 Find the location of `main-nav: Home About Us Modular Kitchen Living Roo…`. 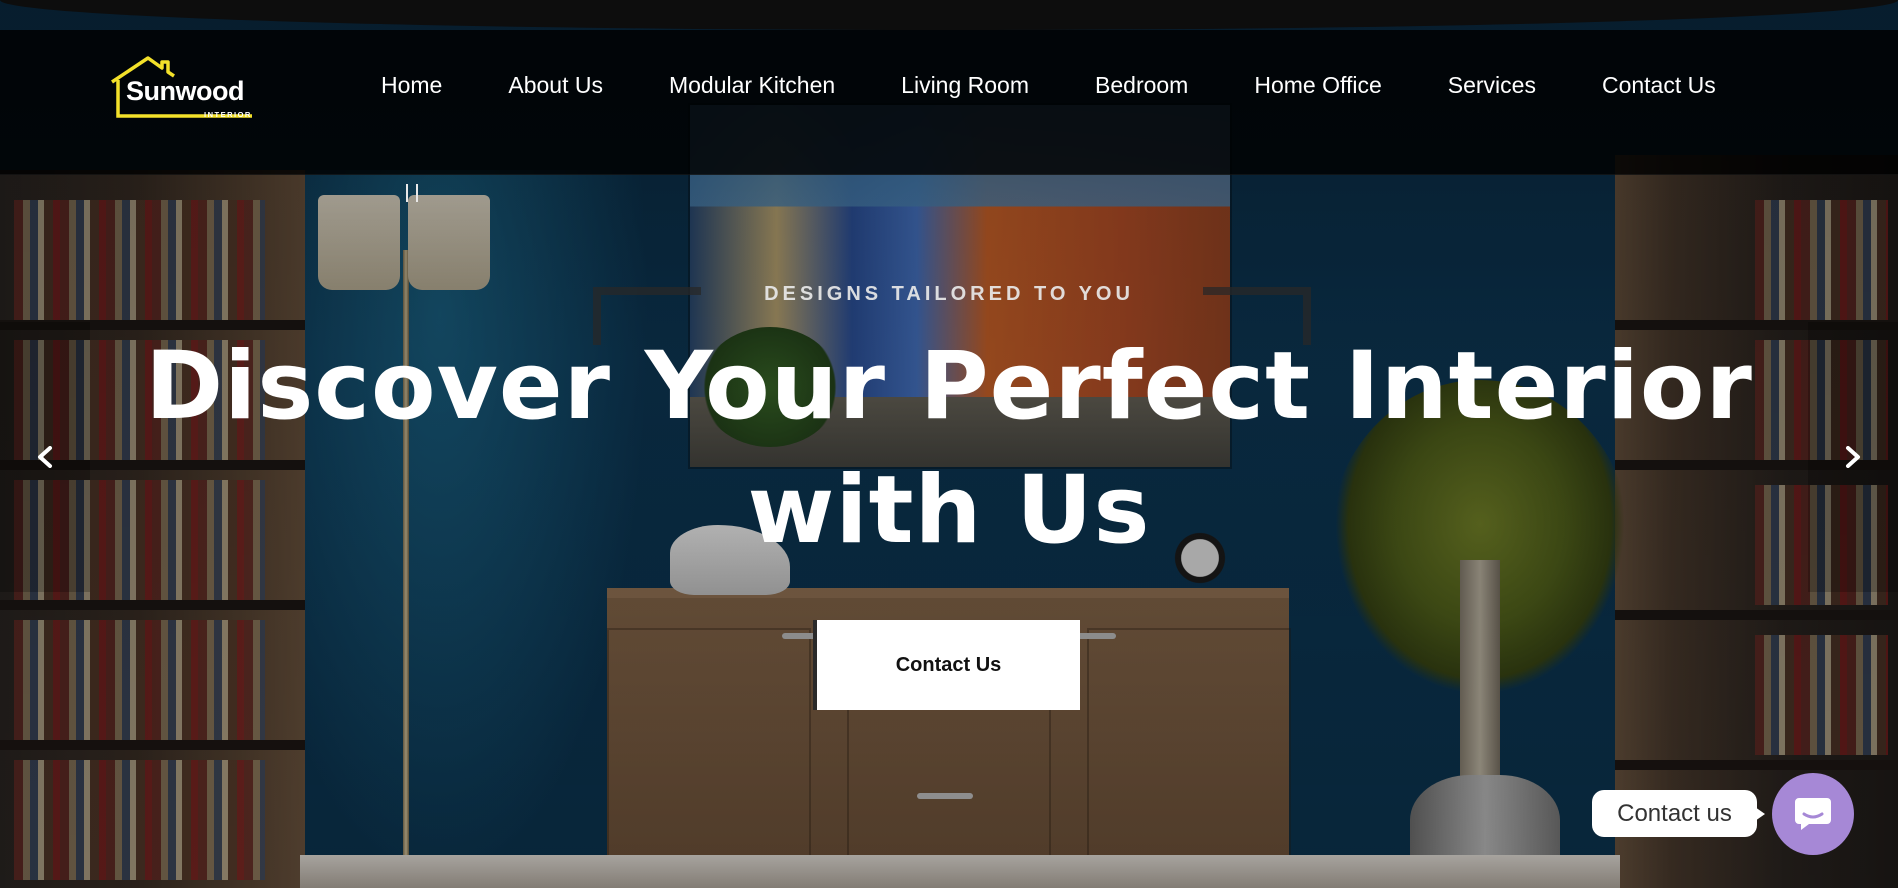

main-nav: Home About Us Modular Kitchen Living Roo… is located at coordinates (1048, 85).